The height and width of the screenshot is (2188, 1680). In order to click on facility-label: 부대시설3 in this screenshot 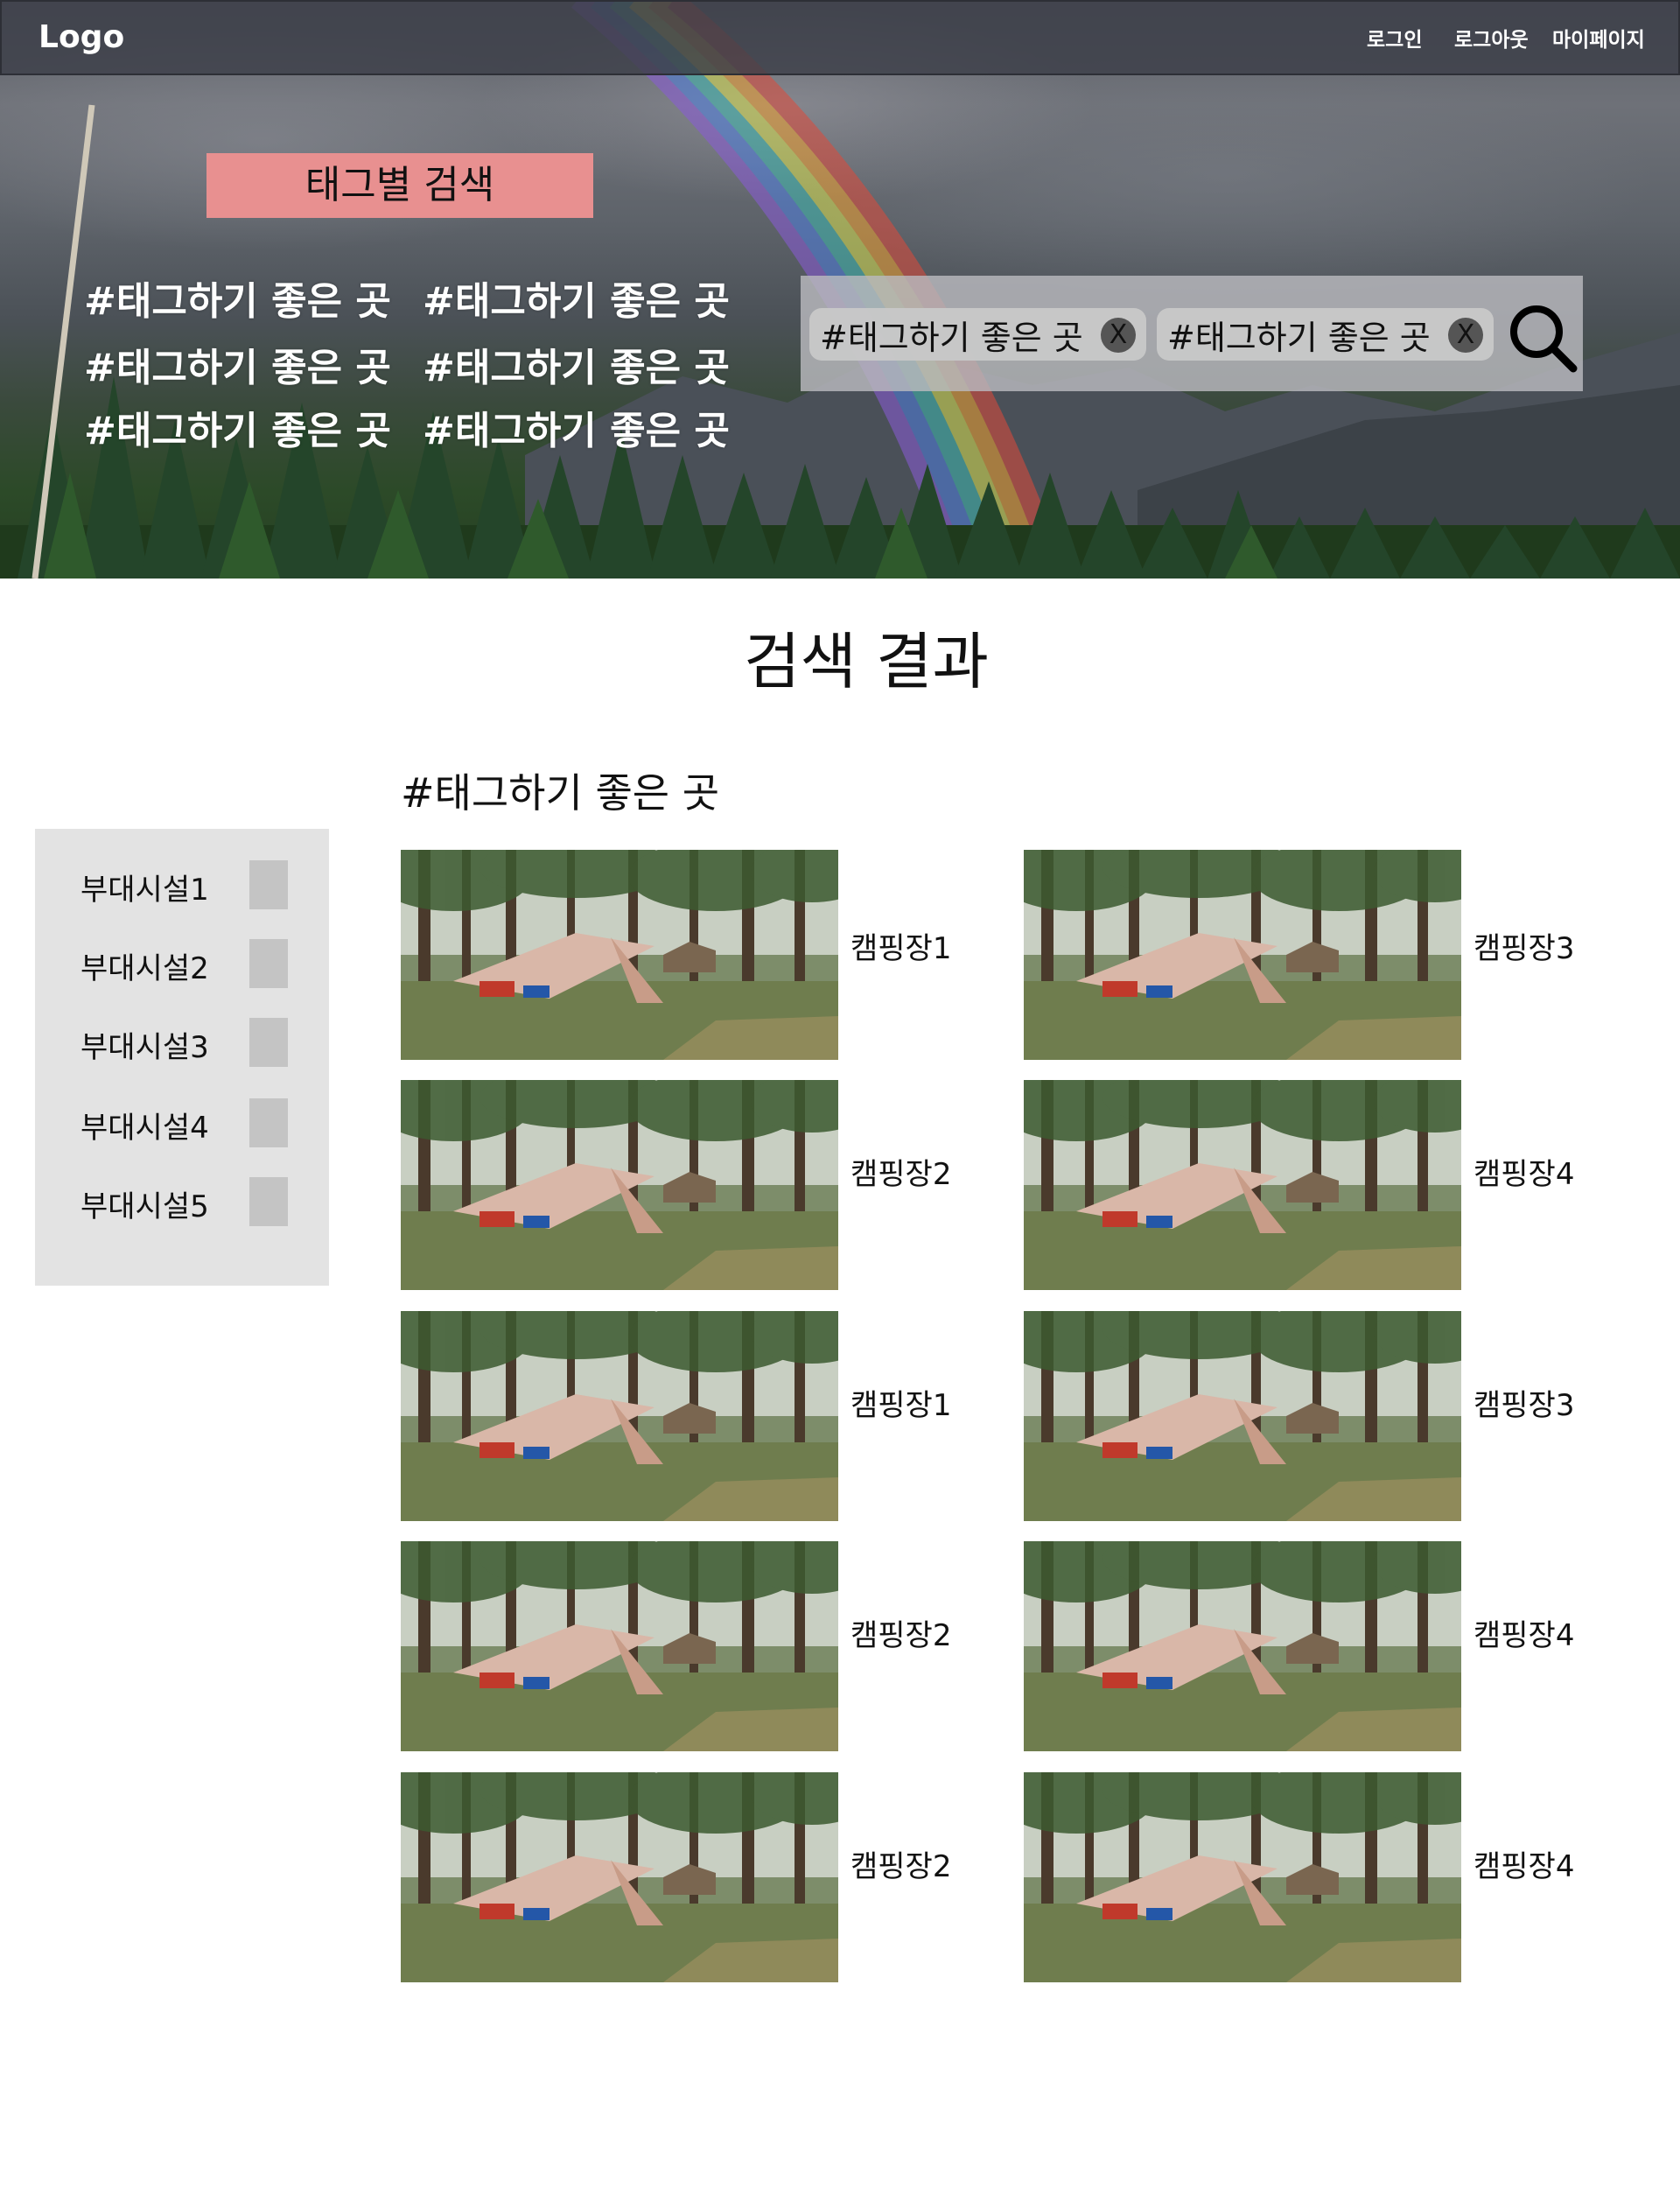, I will do `click(144, 1047)`.